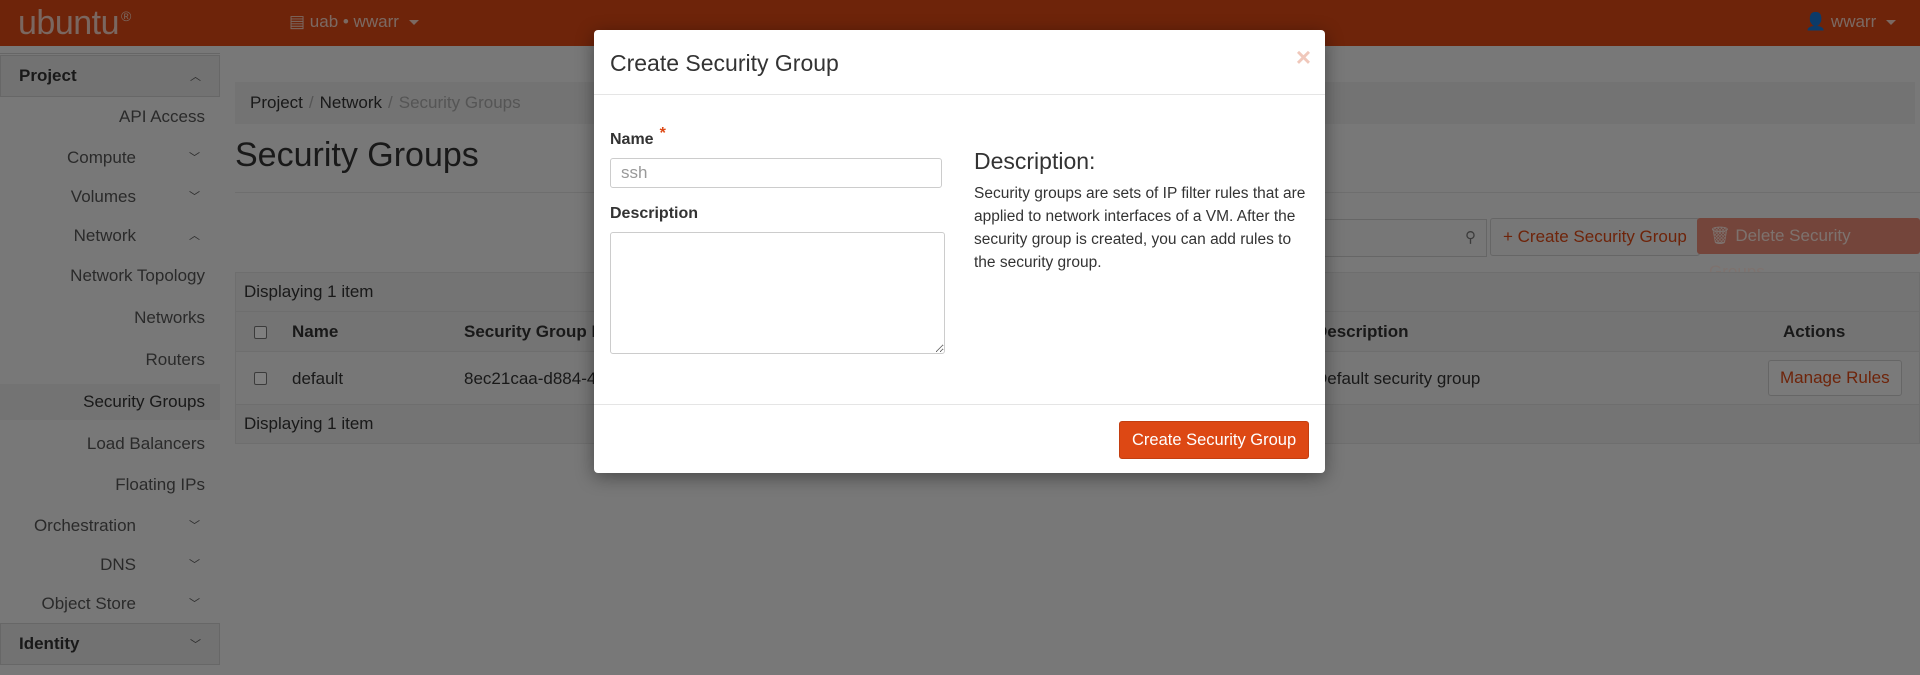  Describe the element at coordinates (1035, 161) in the screenshot. I see `help-title: Description:` at that location.